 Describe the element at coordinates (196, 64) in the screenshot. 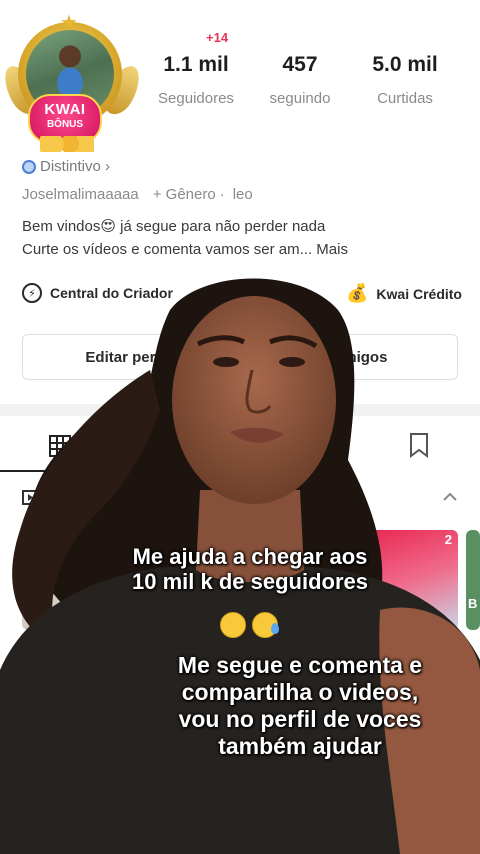

I see `followers-count: 1.1 mil` at that location.